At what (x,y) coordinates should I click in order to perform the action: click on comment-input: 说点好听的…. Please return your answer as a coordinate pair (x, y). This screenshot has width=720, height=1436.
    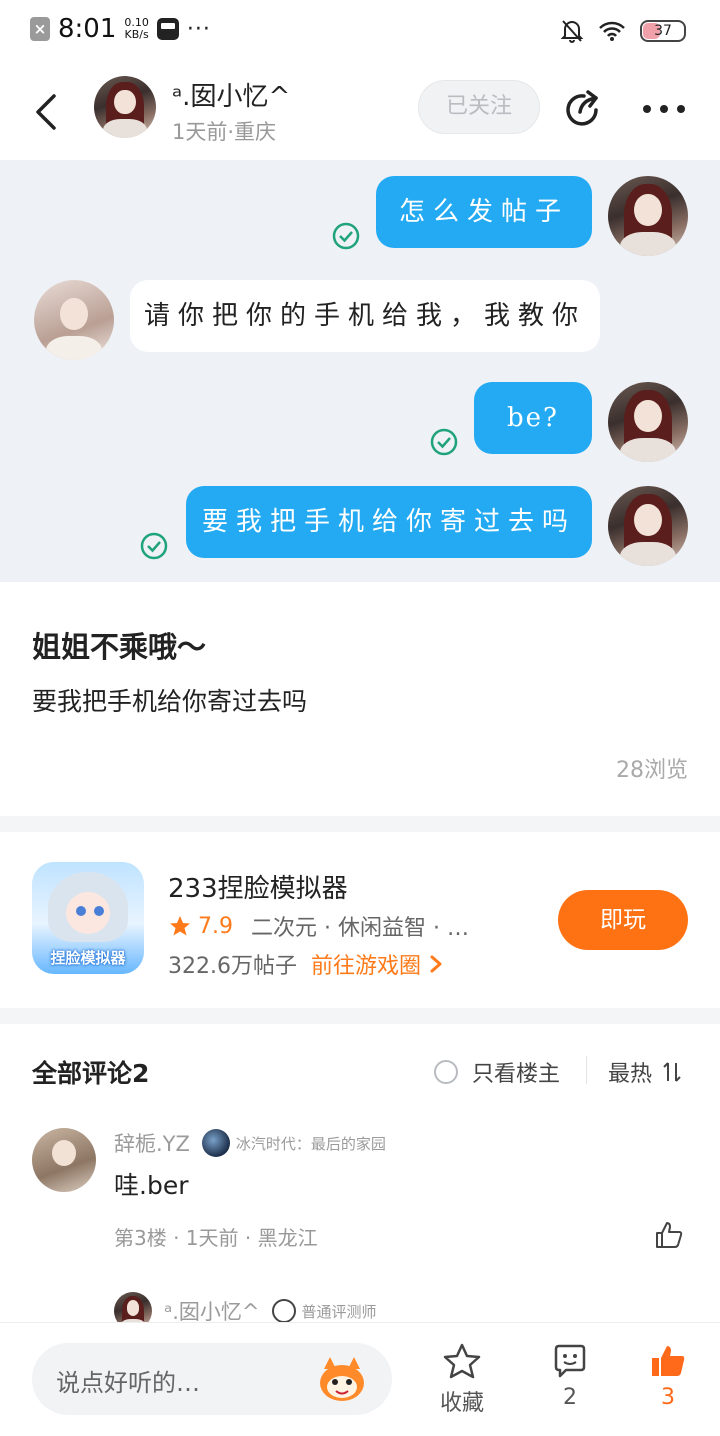
    Looking at the image, I should click on (212, 1379).